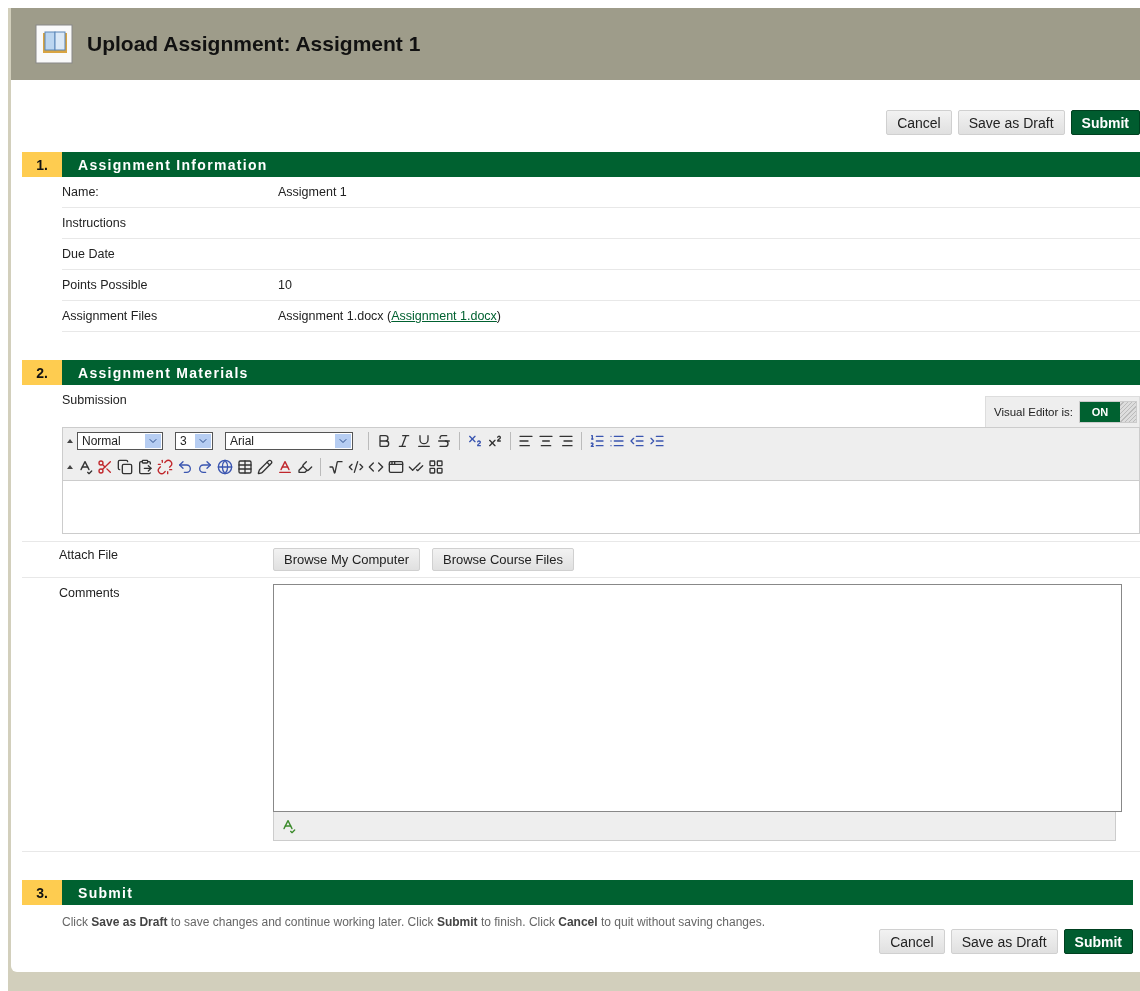  What do you see at coordinates (110, 316) in the screenshot?
I see `field-label: Assignment Files` at bounding box center [110, 316].